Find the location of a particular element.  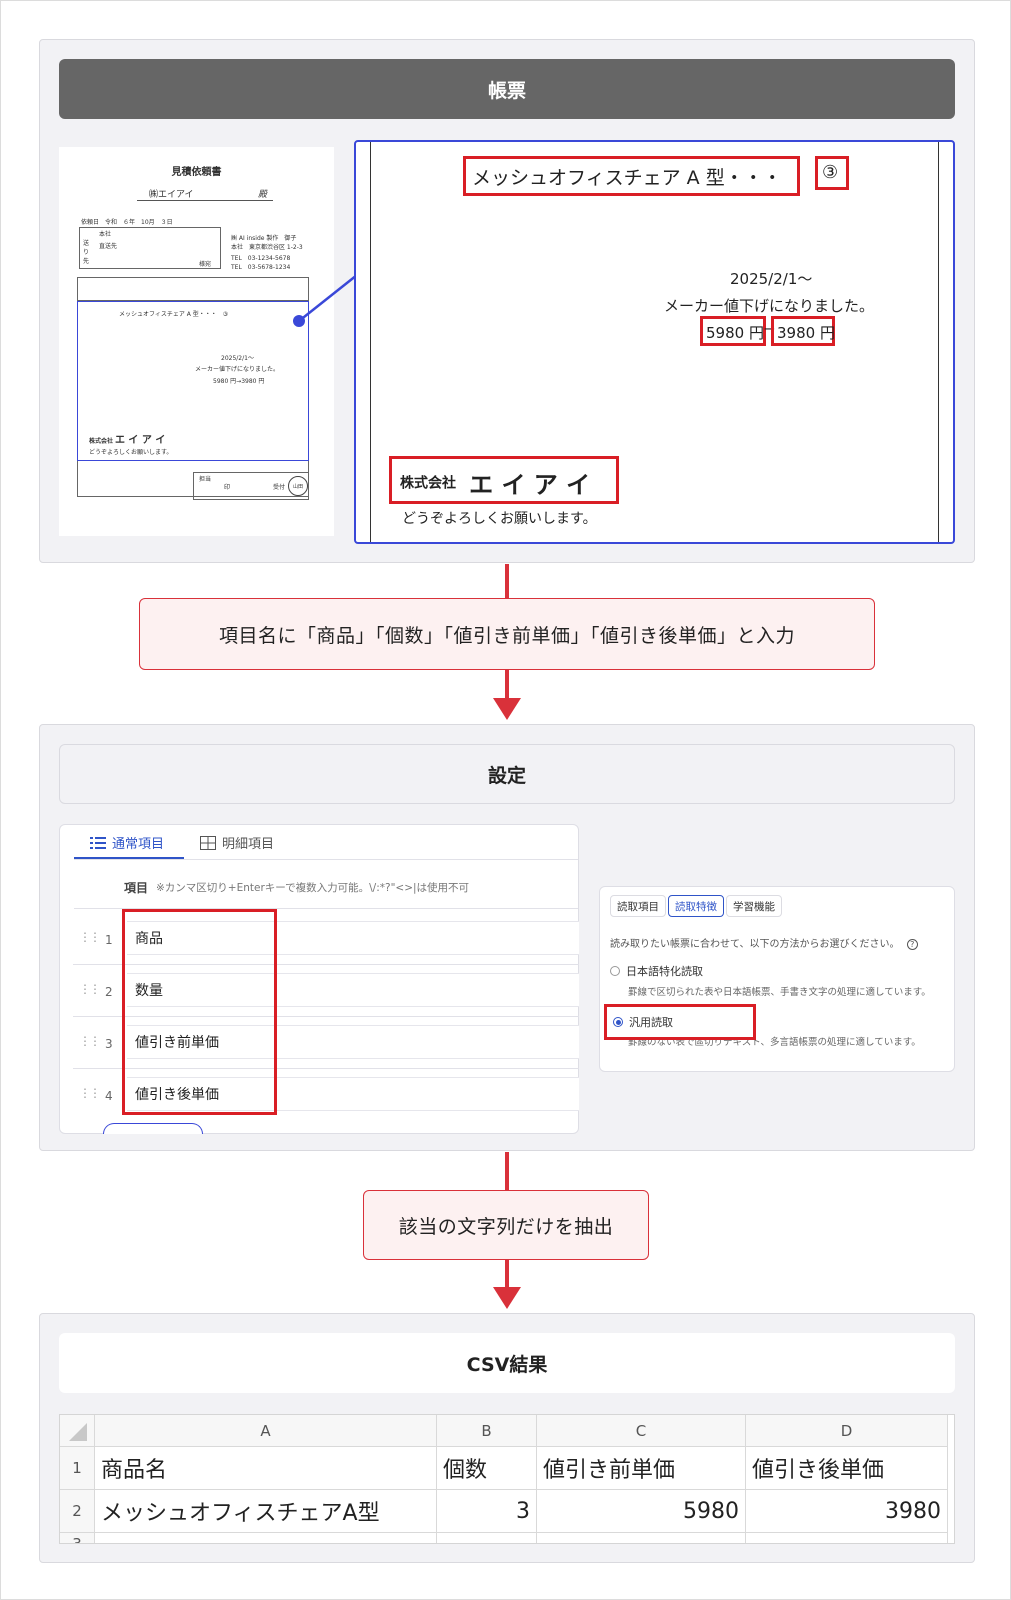

thumb-title: 見積依頼書 is located at coordinates (196, 172).